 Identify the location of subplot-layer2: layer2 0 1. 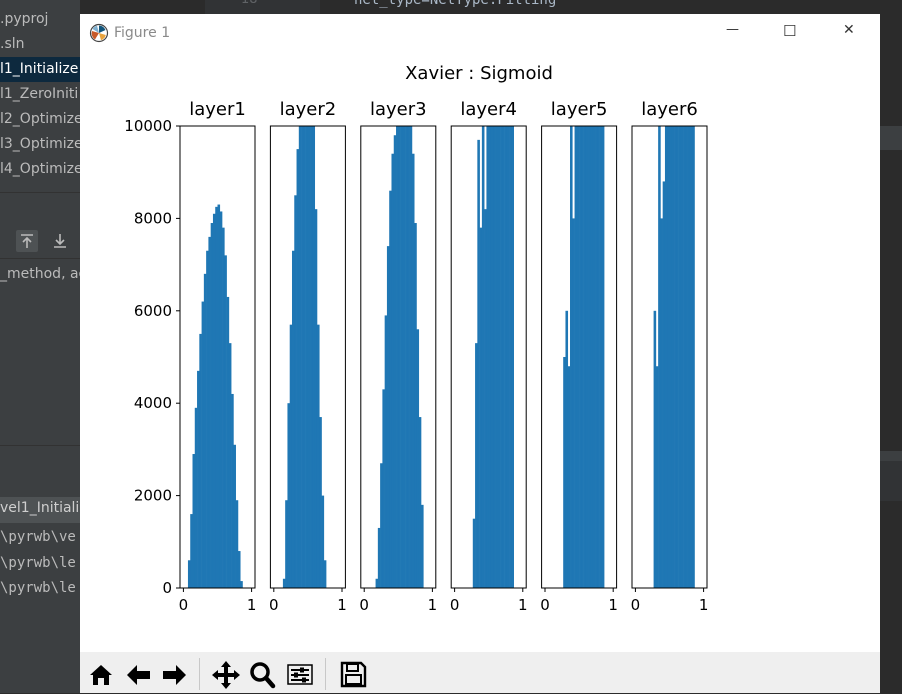
(308, 356).